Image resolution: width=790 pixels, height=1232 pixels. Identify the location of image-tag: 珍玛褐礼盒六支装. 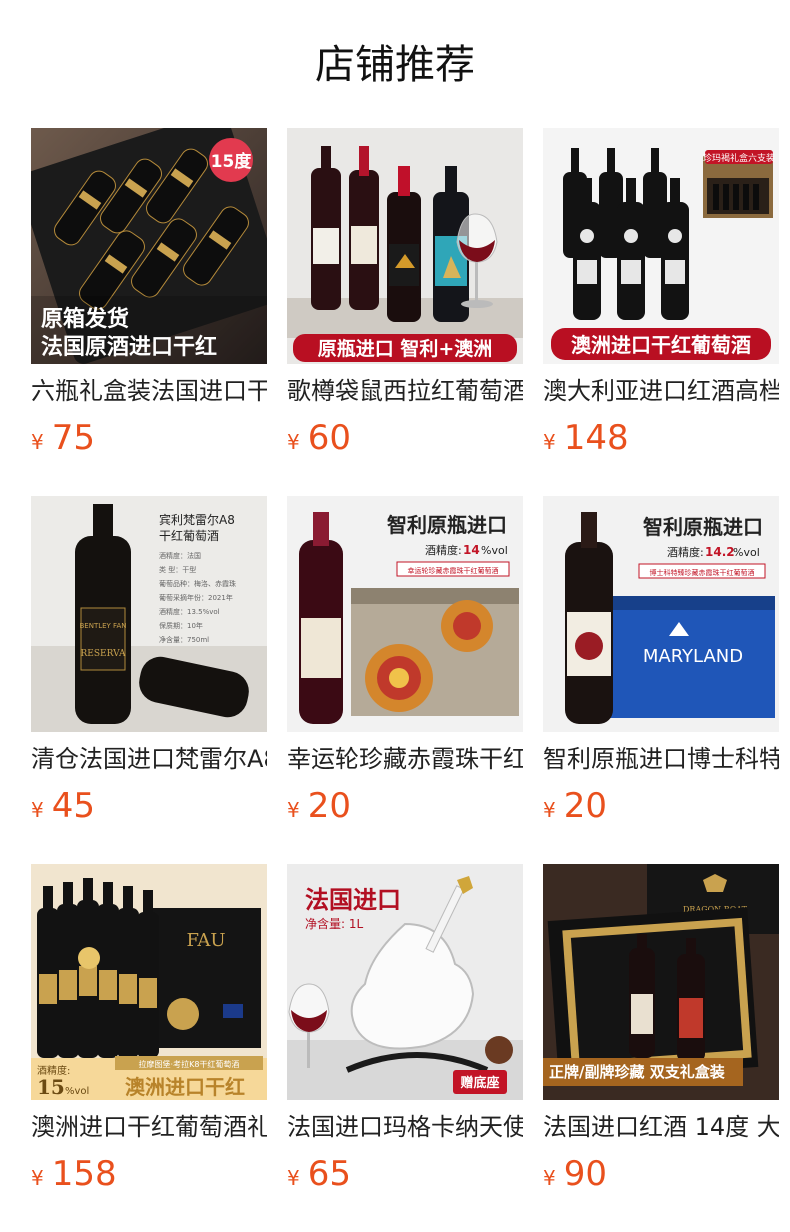
(739, 158).